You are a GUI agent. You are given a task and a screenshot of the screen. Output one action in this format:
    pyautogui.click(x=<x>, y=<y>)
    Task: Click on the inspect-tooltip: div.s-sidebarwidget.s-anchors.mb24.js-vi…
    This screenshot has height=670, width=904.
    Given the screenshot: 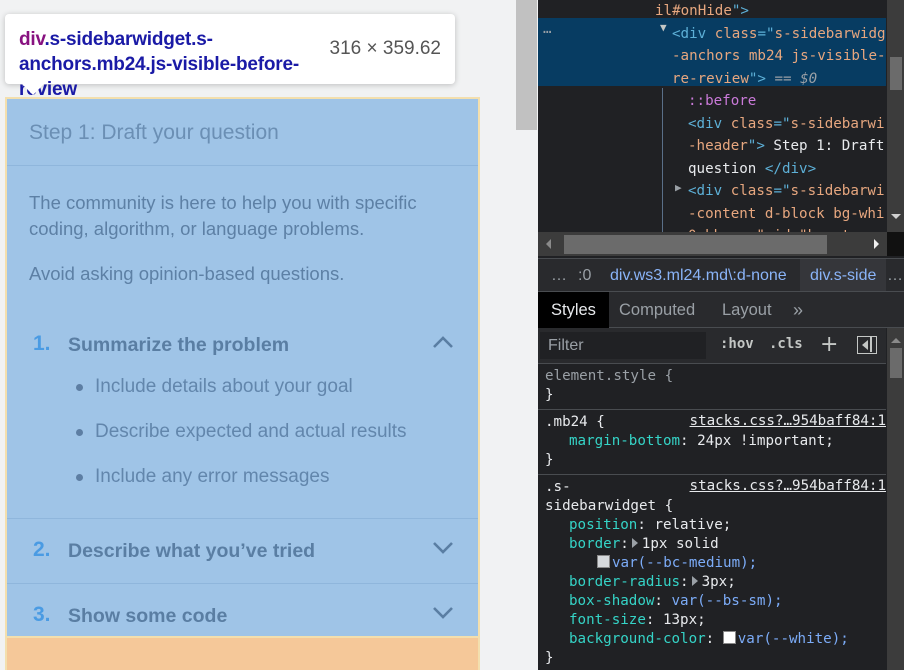 What is the action you would take?
    pyautogui.click(x=230, y=57)
    